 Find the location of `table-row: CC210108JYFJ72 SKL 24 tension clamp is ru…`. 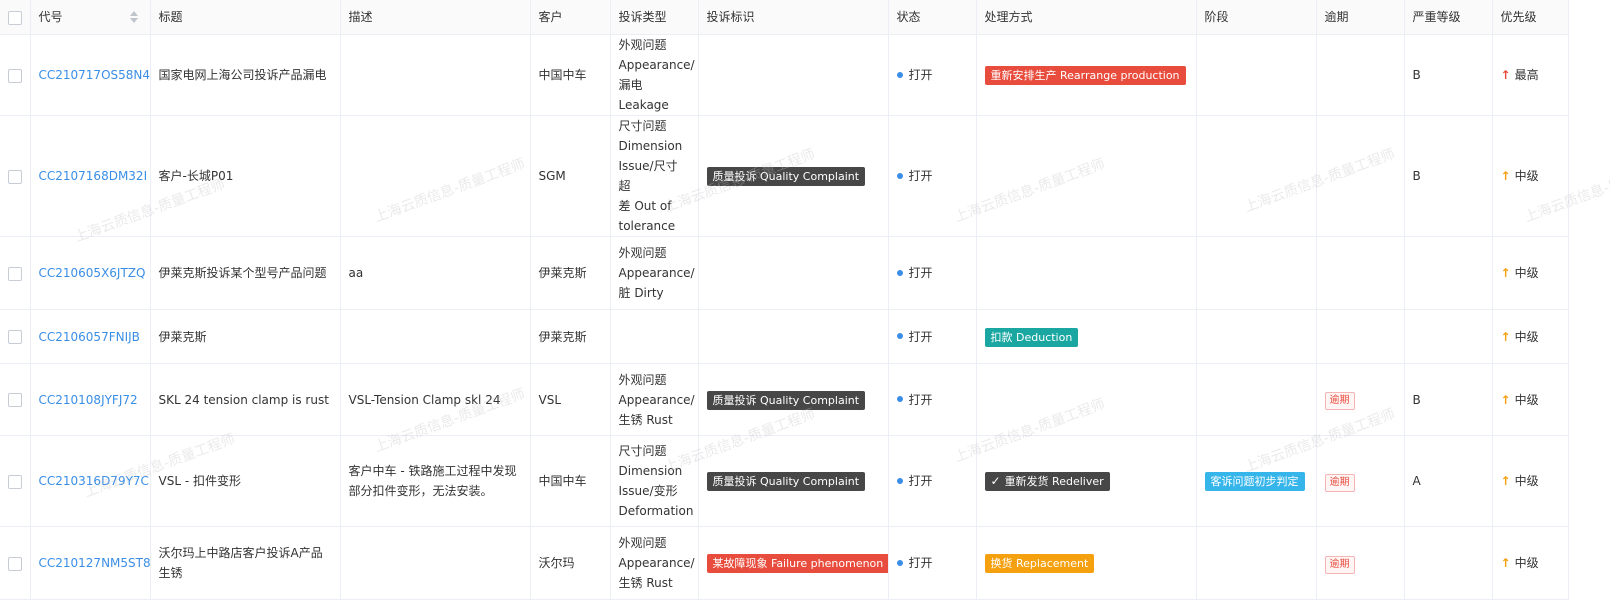

table-row: CC210108JYFJ72 SKL 24 tension clamp is ru… is located at coordinates (784, 399).